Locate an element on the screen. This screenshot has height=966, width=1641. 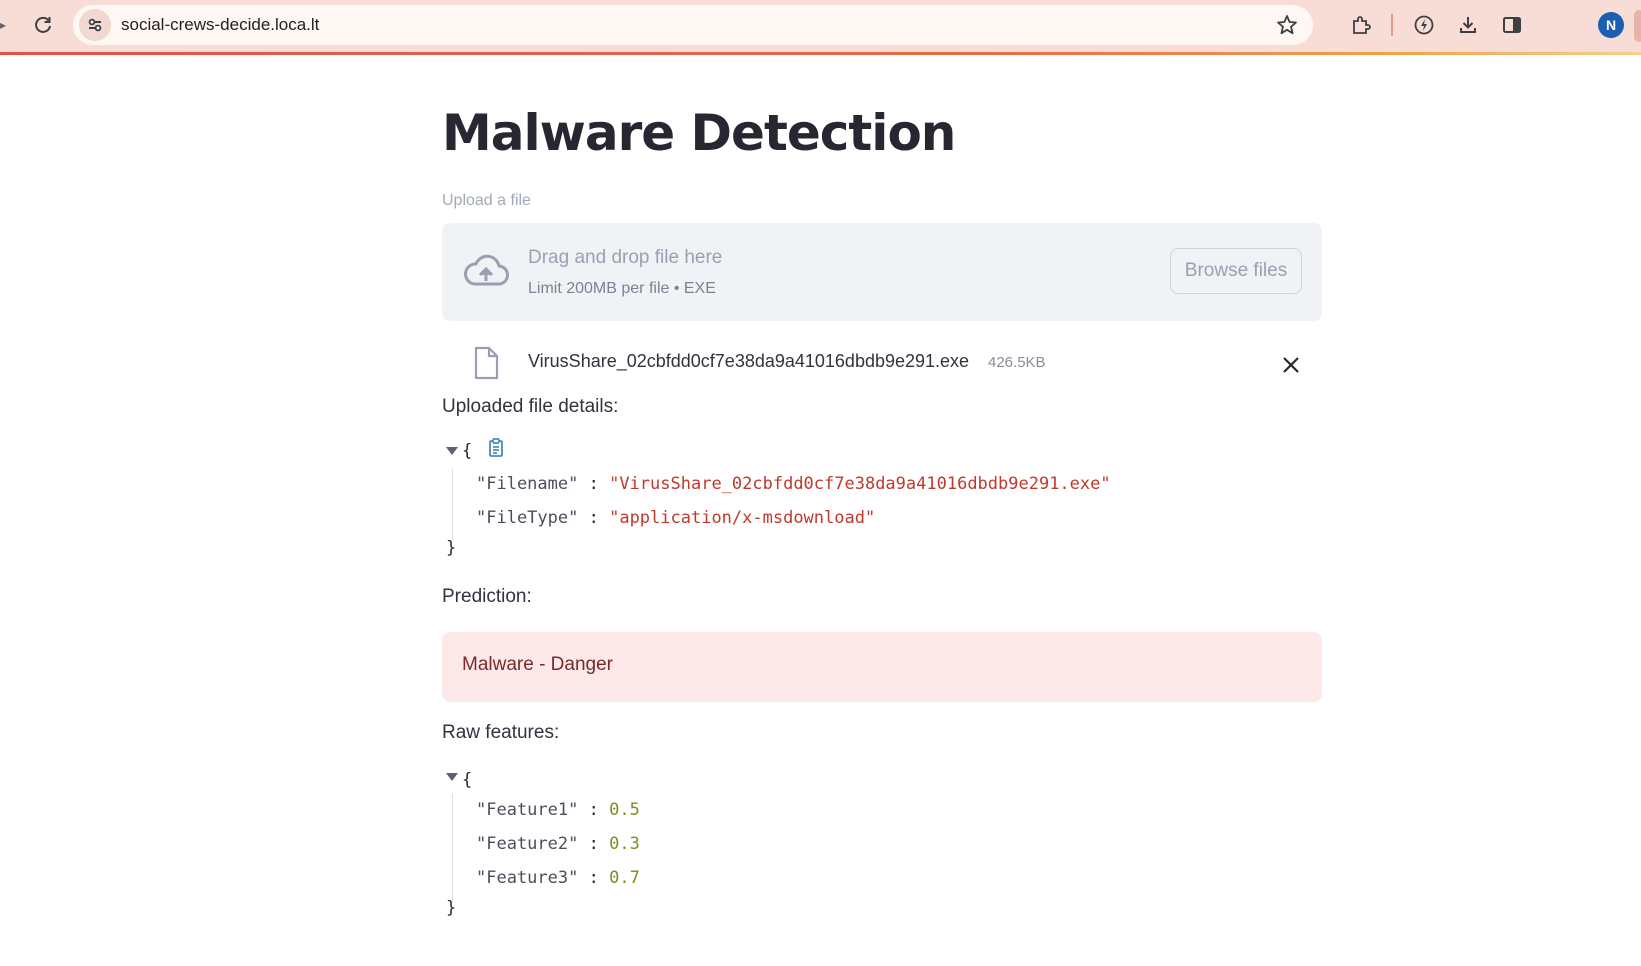
prediction-result: Malware - Danger is located at coordinates (537, 664).